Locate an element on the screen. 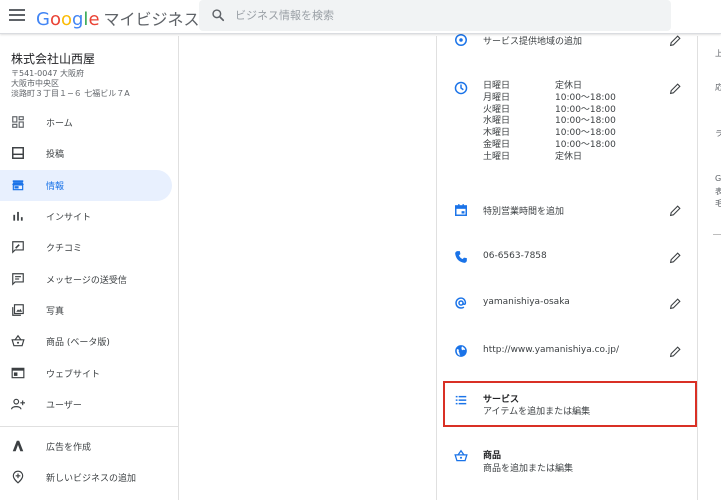 This screenshot has width=721, height=500. sidebar-item-info: 情報 is located at coordinates (86, 185).